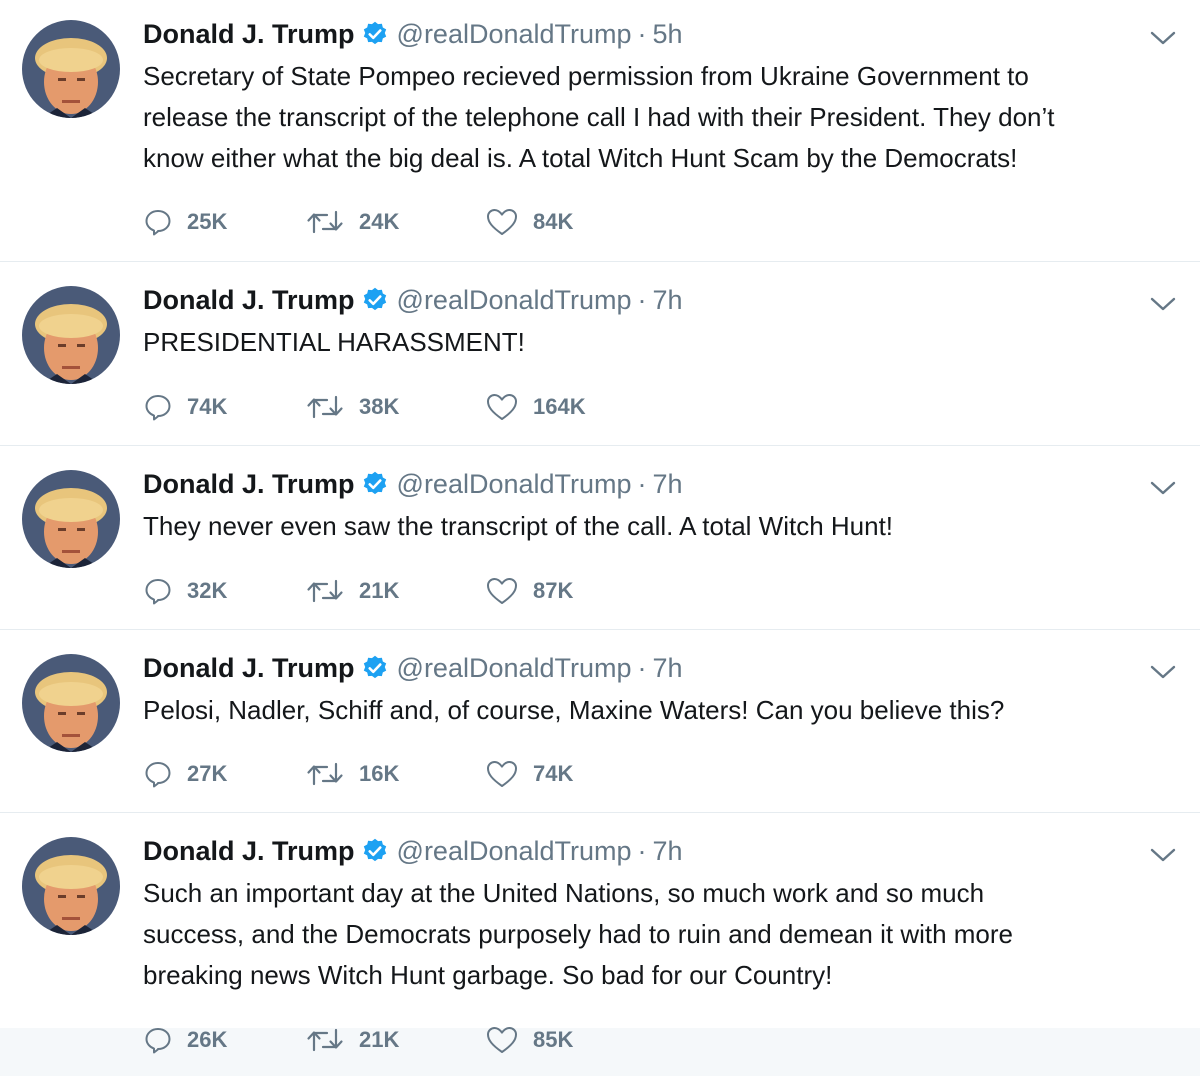 This screenshot has width=1200, height=1076. I want to click on tweet-timestamp: 5h, so click(668, 34).